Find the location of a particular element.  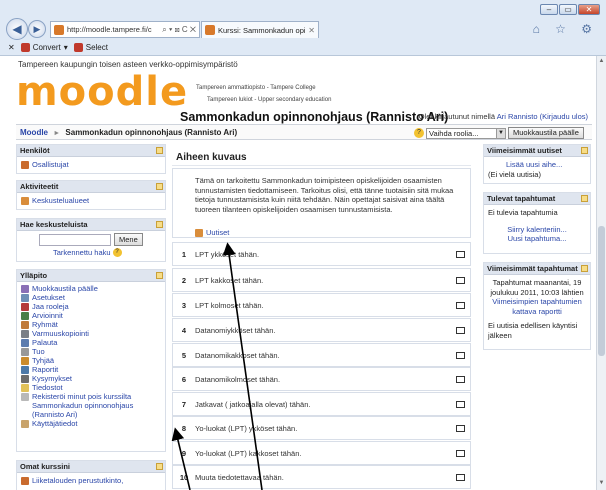

admin-item-reset: Tyhjää is located at coordinates (43, 360).